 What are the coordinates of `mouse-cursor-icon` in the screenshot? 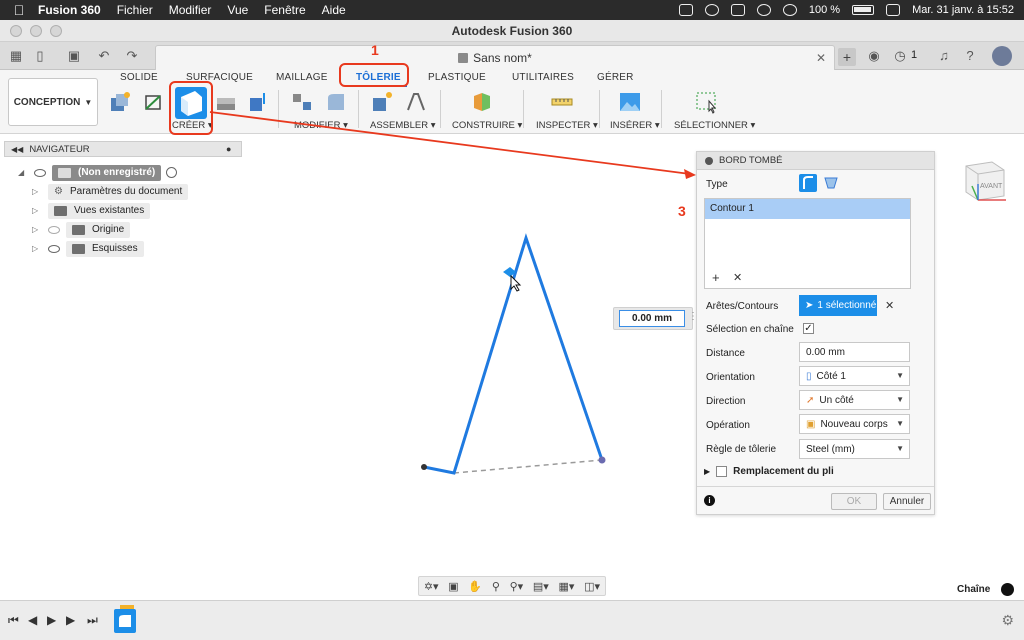 It's located at (516, 283).